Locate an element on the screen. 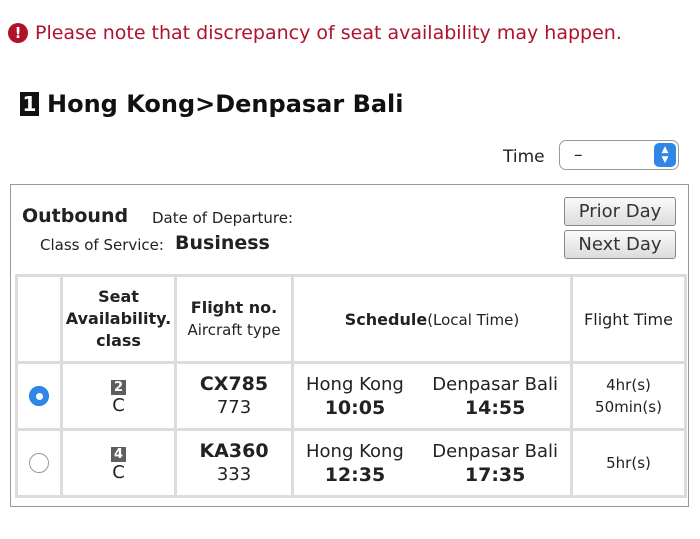 This screenshot has height=539, width=700. flight-radio is located at coordinates (39, 463).